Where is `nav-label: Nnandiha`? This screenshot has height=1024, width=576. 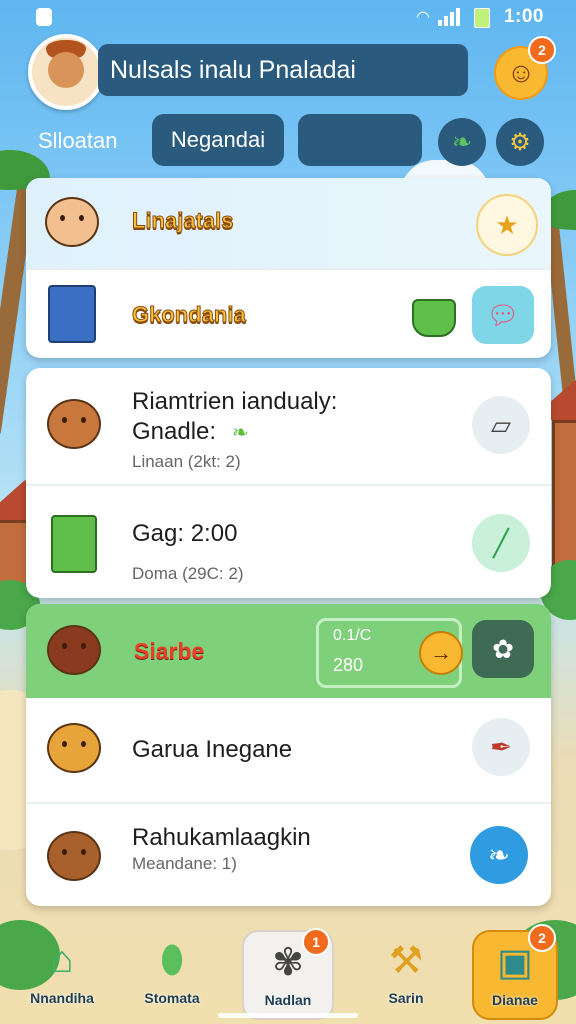 nav-label: Nnandiha is located at coordinates (62, 998).